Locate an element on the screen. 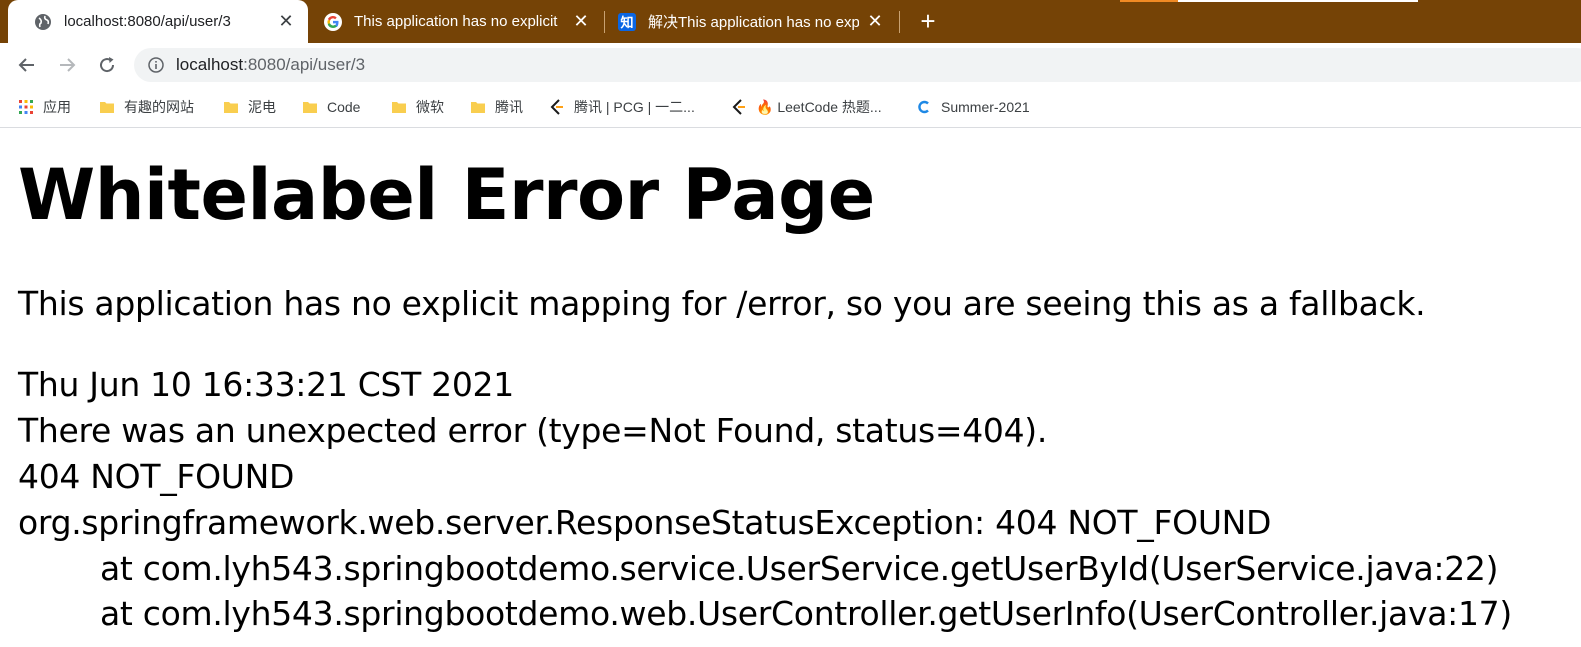  url-text: localhost:8080/api/user/3 is located at coordinates (270, 65).